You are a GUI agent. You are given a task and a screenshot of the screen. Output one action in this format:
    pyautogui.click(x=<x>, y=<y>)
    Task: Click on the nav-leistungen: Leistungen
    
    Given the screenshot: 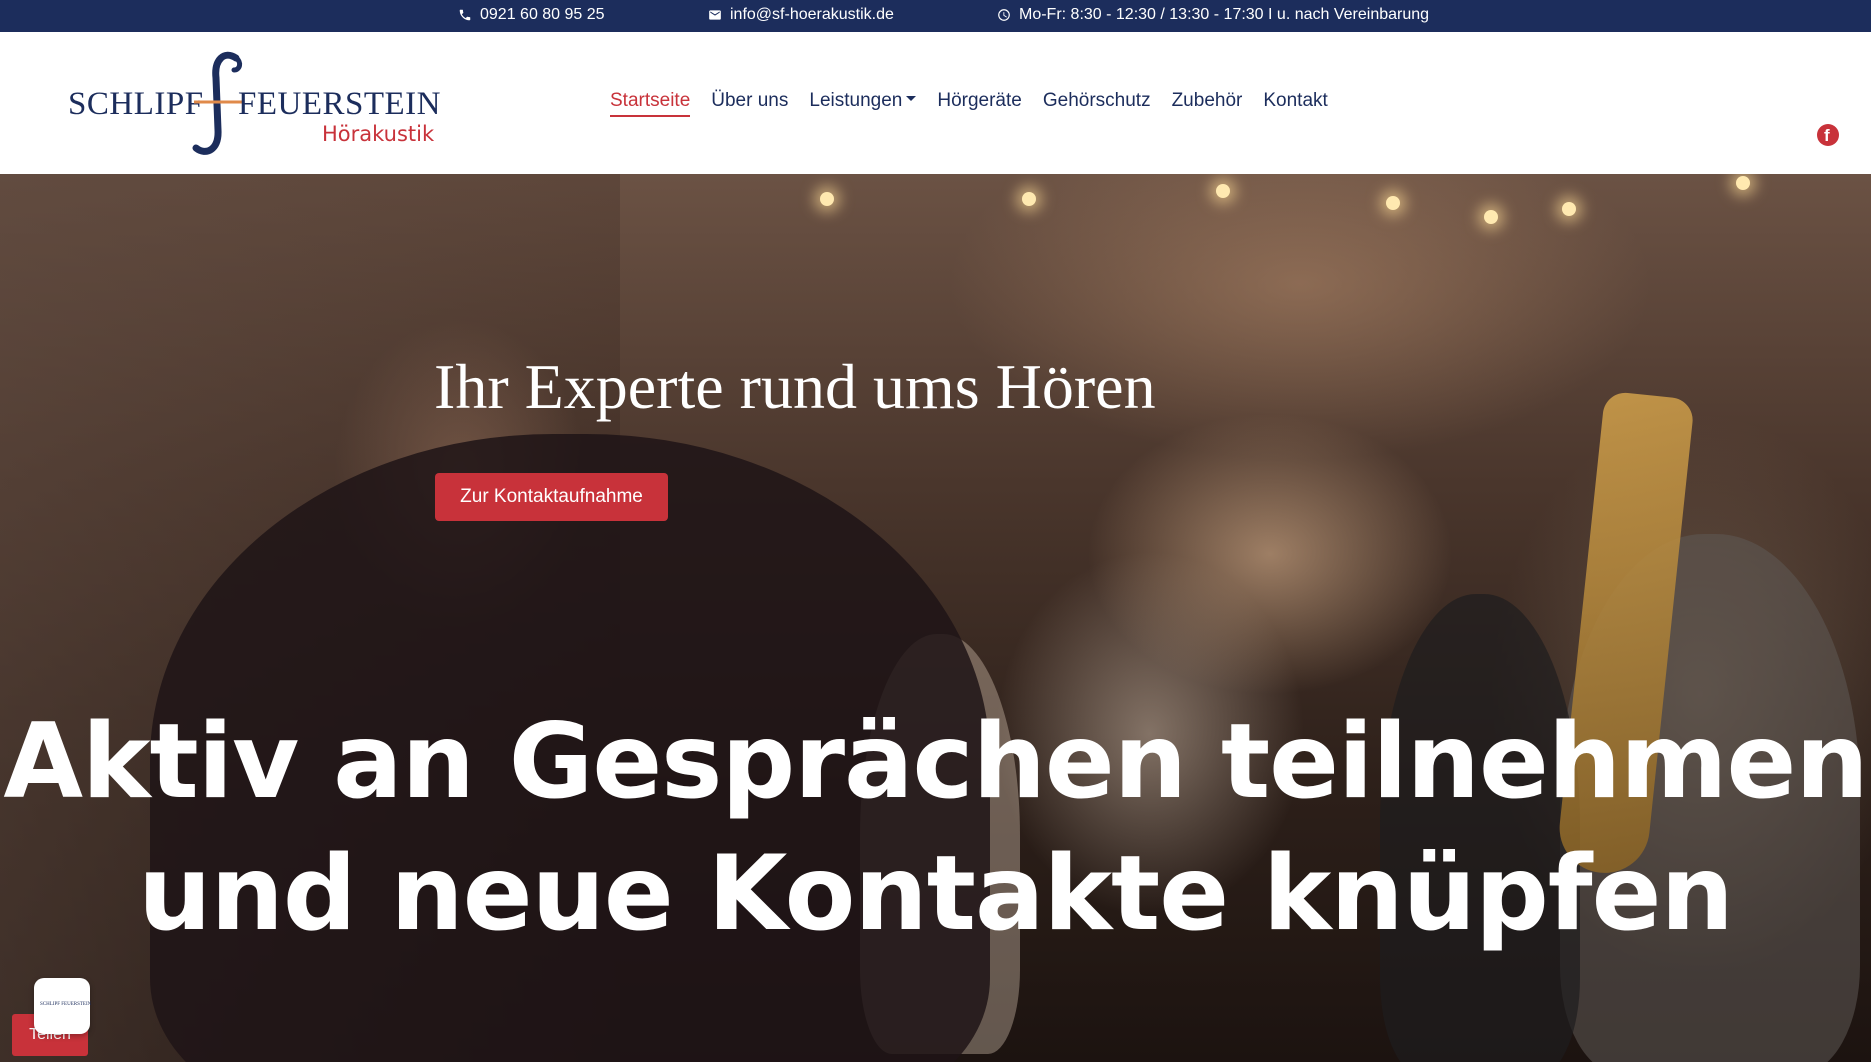 What is the action you would take?
    pyautogui.click(x=863, y=103)
    